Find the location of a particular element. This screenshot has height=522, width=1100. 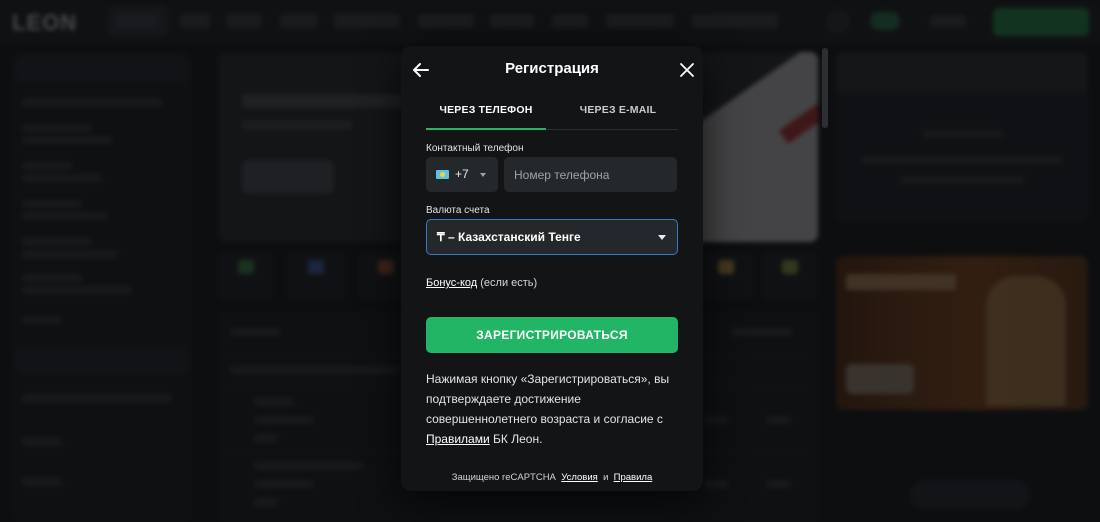

phone-number-input is located at coordinates (590, 174).